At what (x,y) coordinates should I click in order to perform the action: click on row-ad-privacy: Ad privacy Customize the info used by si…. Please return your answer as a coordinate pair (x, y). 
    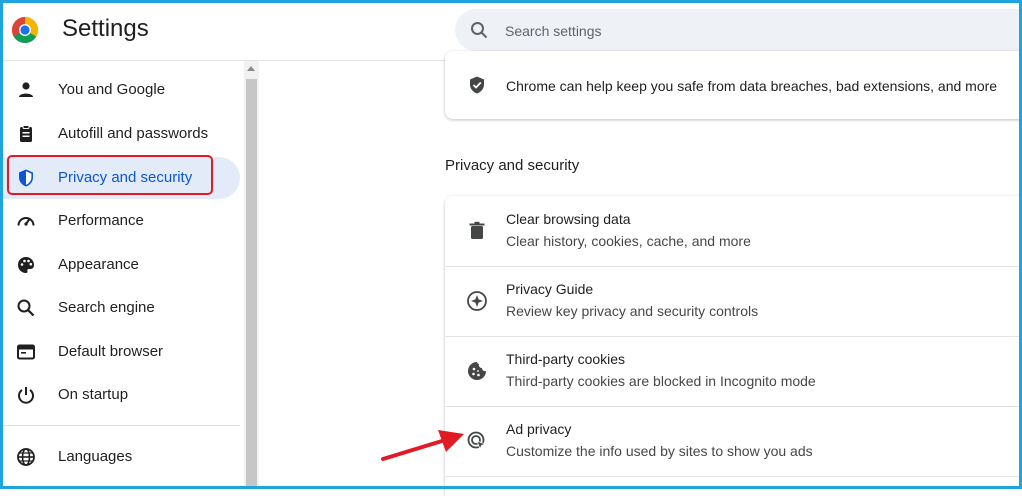
    Looking at the image, I should click on (733, 441).